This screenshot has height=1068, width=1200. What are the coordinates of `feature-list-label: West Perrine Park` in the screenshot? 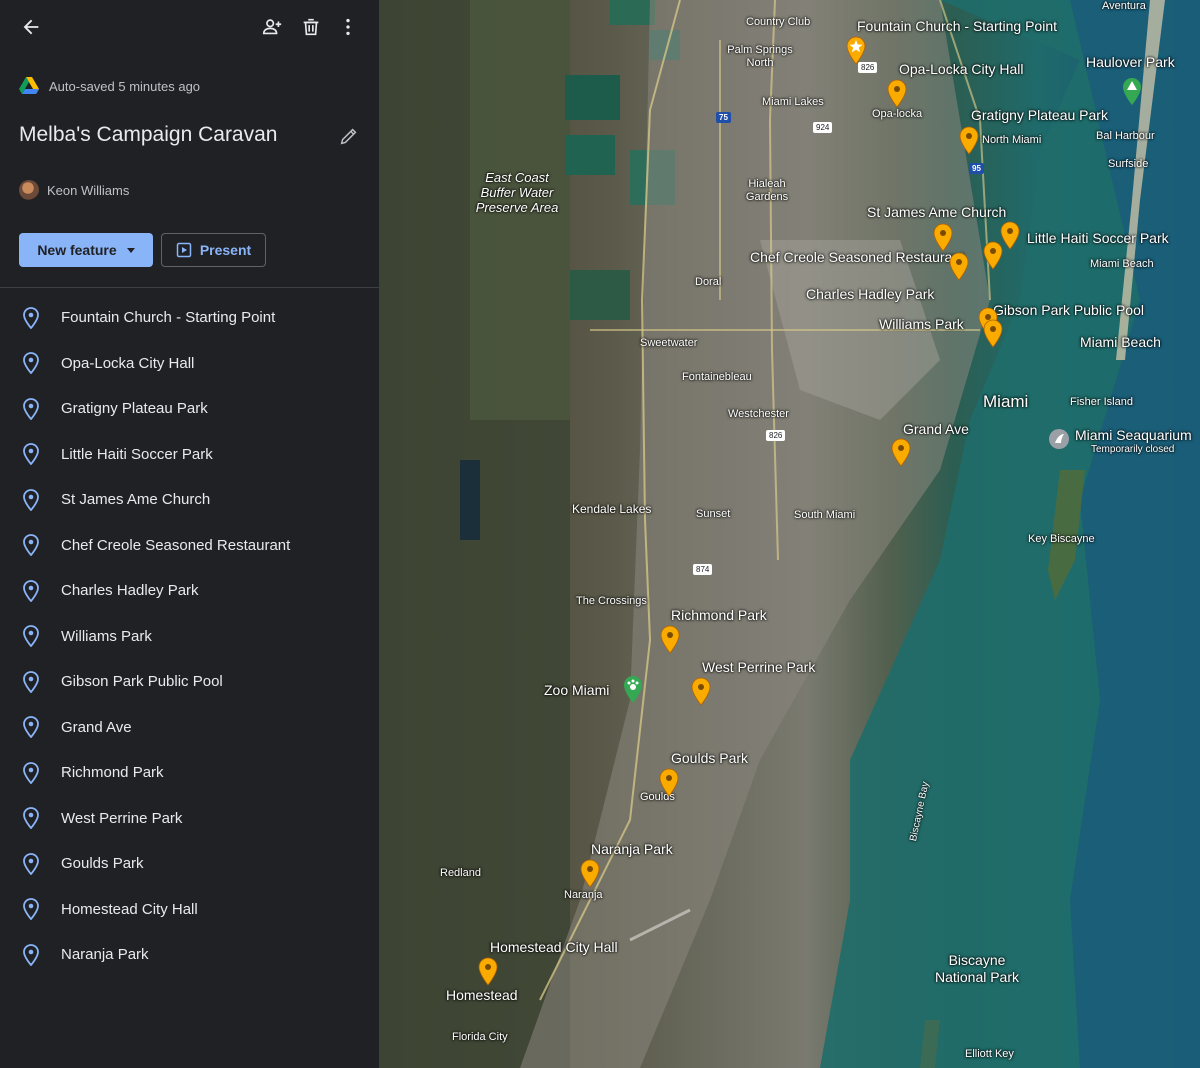 It's located at (122, 818).